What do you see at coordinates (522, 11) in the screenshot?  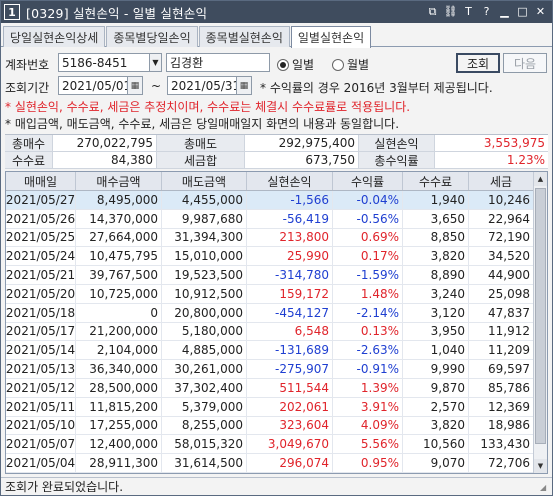 I see `maximize-icon: □` at bounding box center [522, 11].